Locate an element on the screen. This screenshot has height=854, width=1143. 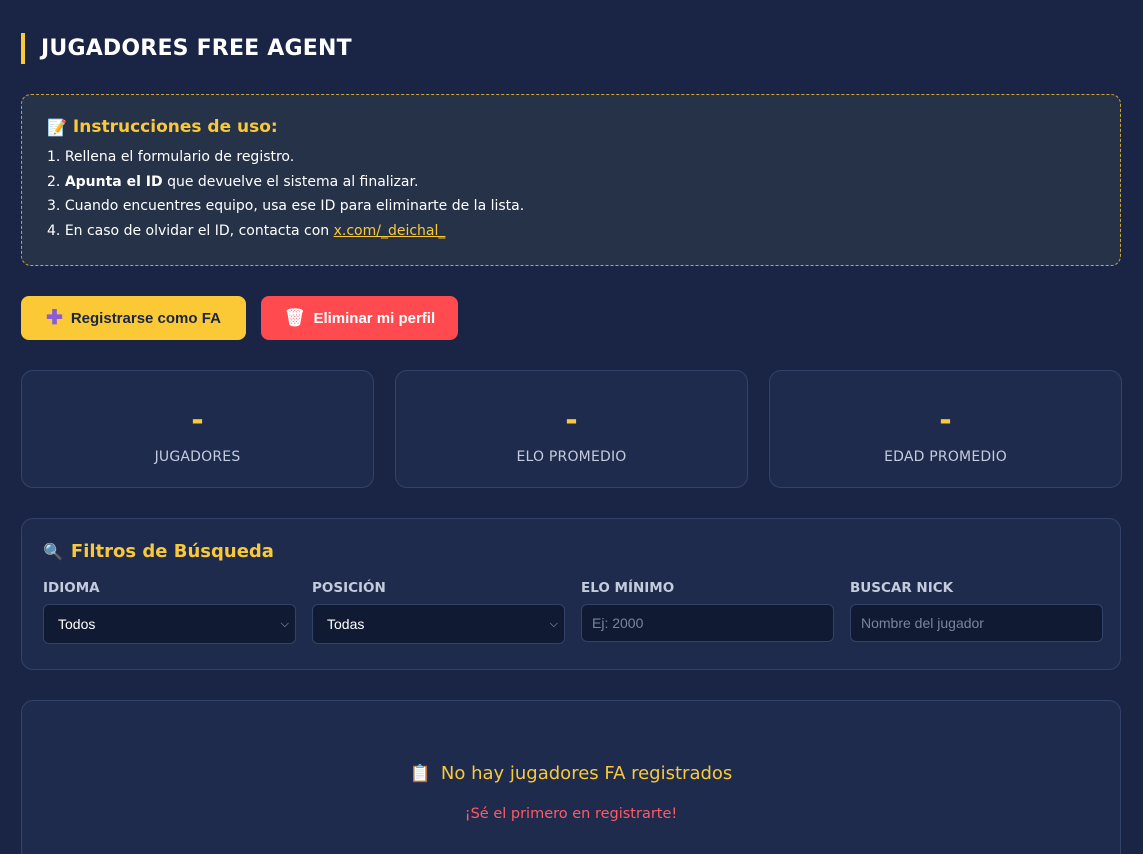
filters-title: Filtros de Búsqueda is located at coordinates (172, 551).